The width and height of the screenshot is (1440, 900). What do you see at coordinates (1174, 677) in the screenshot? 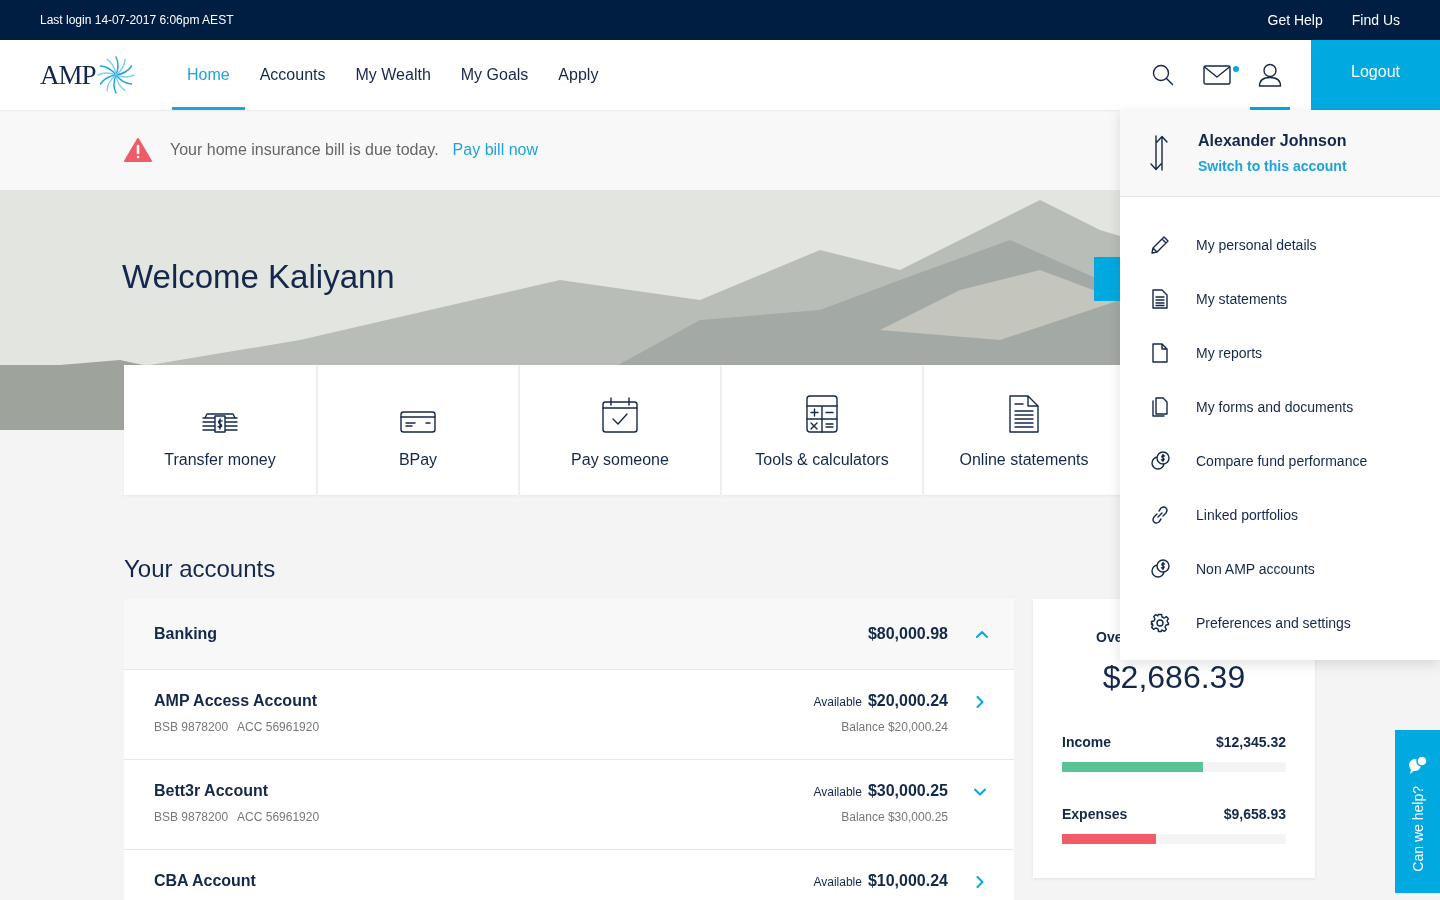
I see `overview-total: $2,686.39` at bounding box center [1174, 677].